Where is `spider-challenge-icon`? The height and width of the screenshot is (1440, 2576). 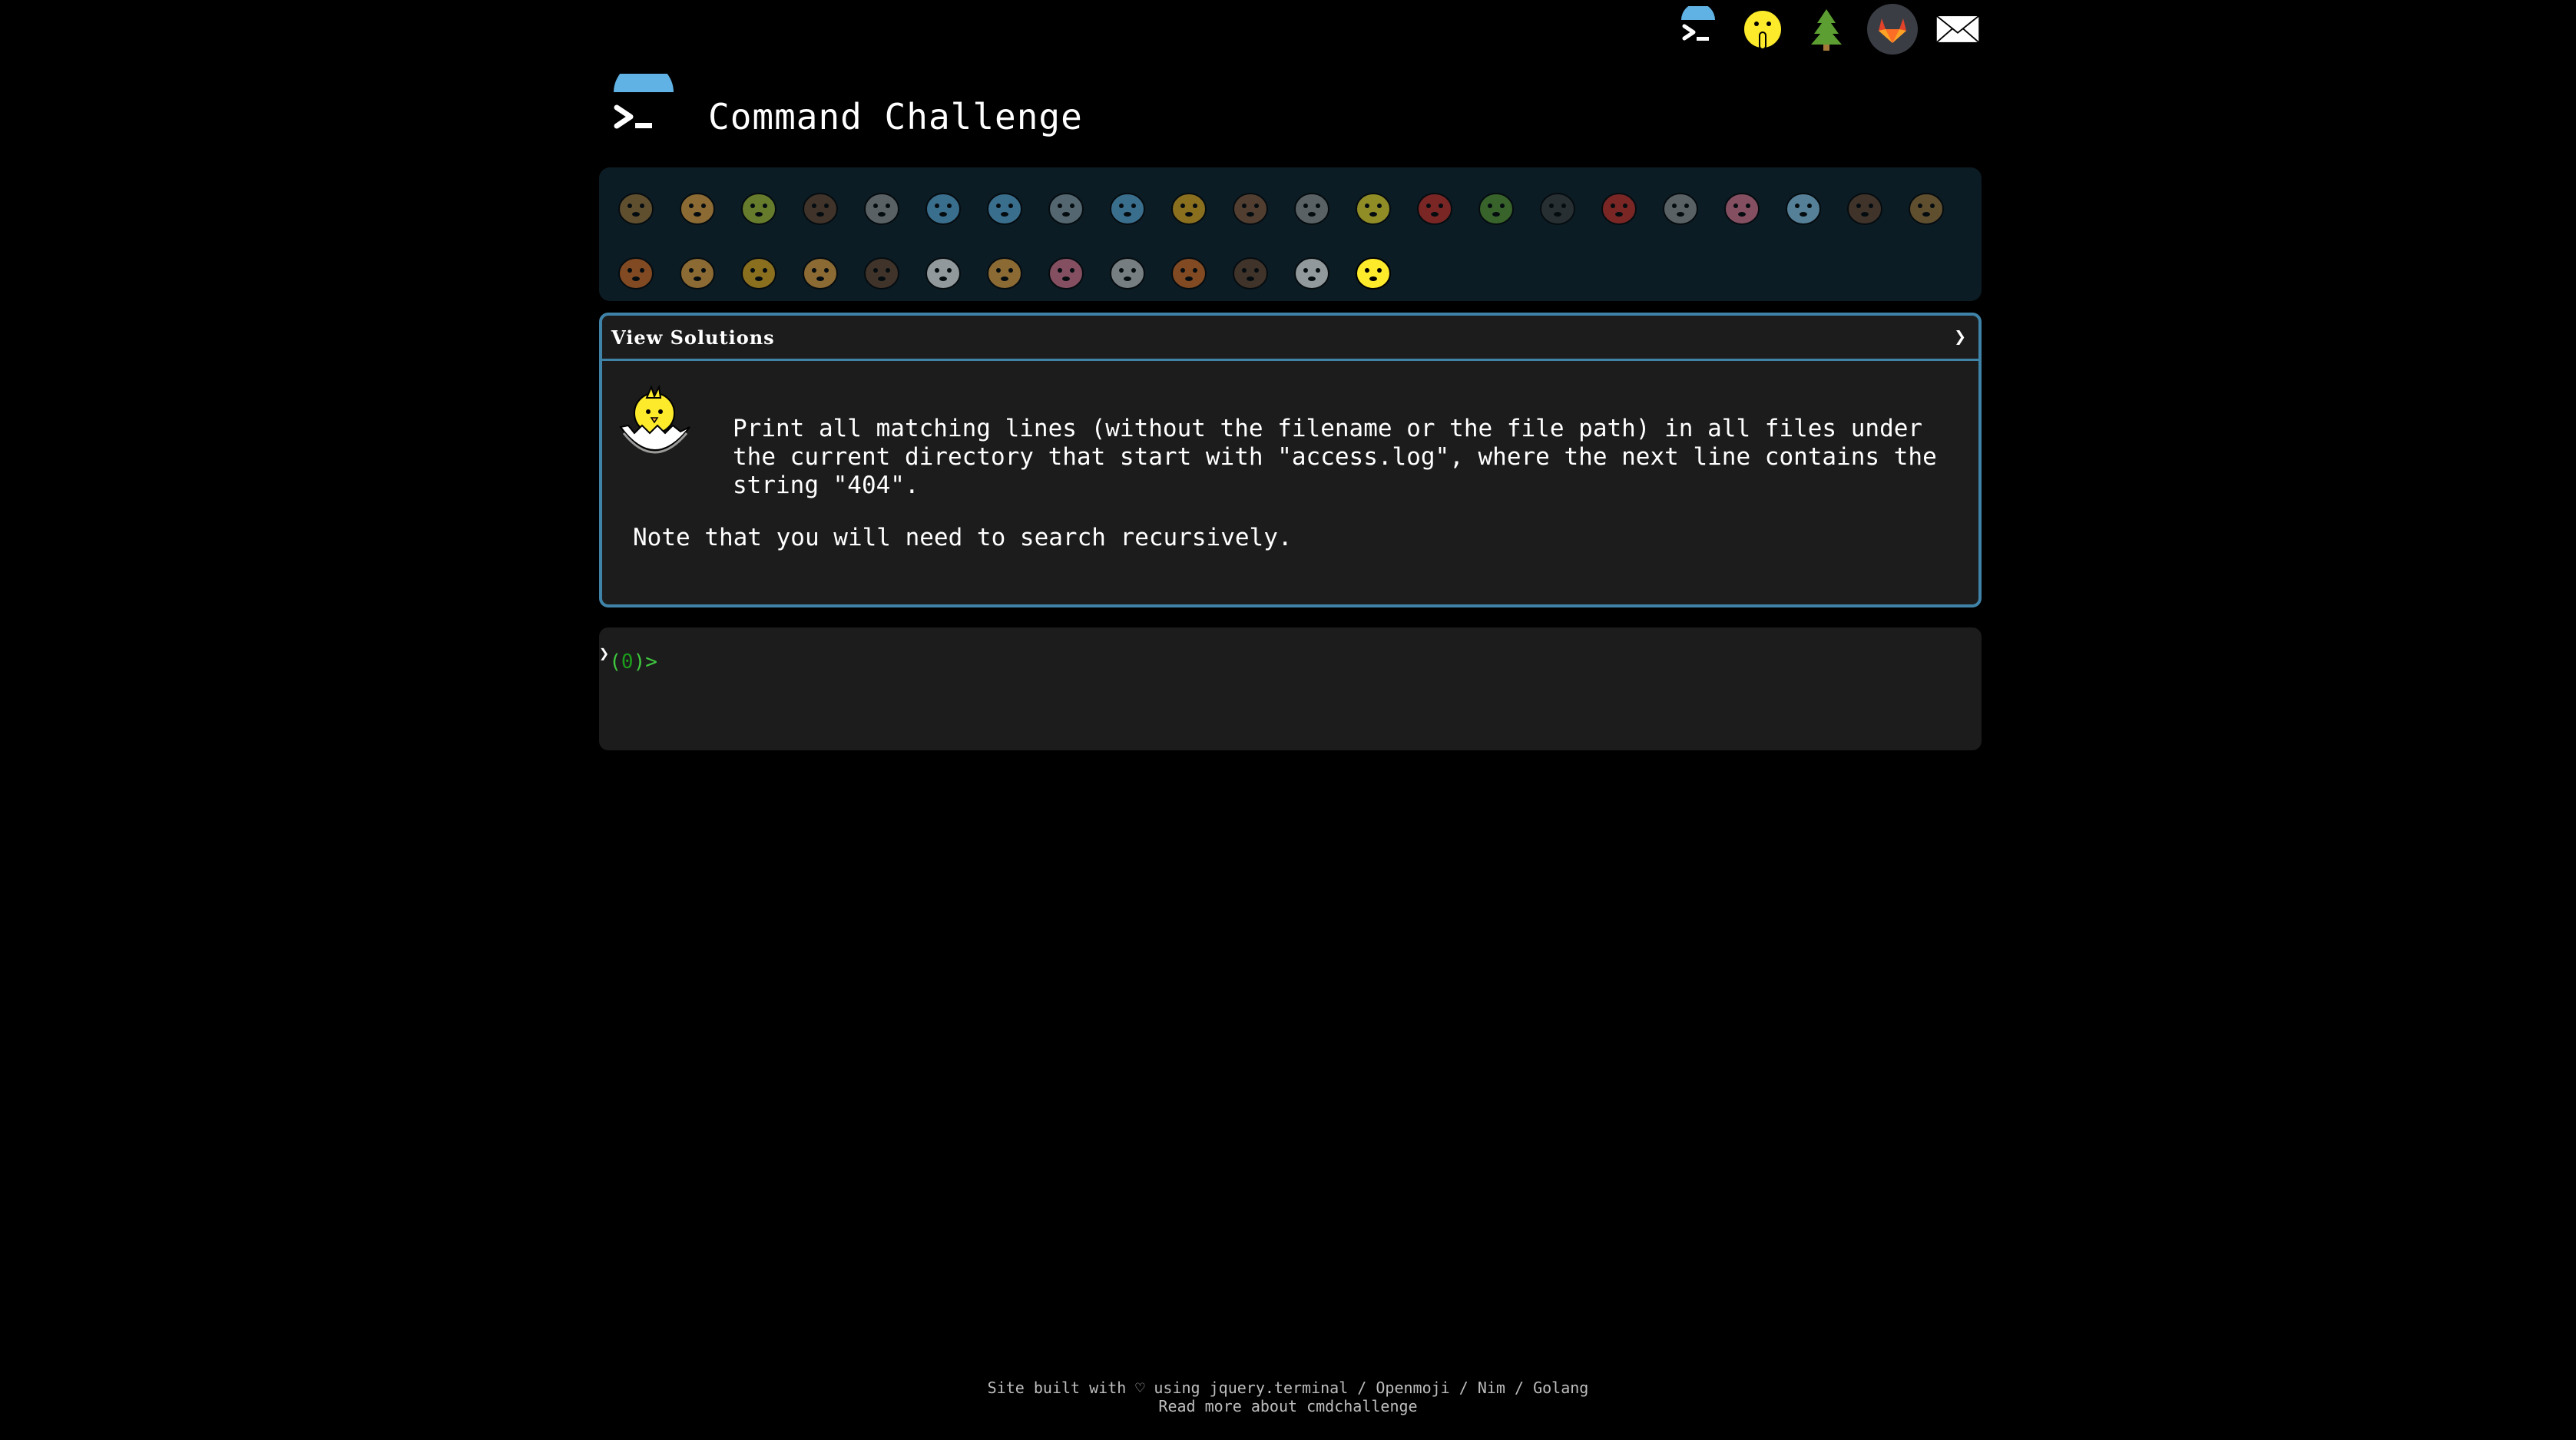
spider-challenge-icon is located at coordinates (1557, 207).